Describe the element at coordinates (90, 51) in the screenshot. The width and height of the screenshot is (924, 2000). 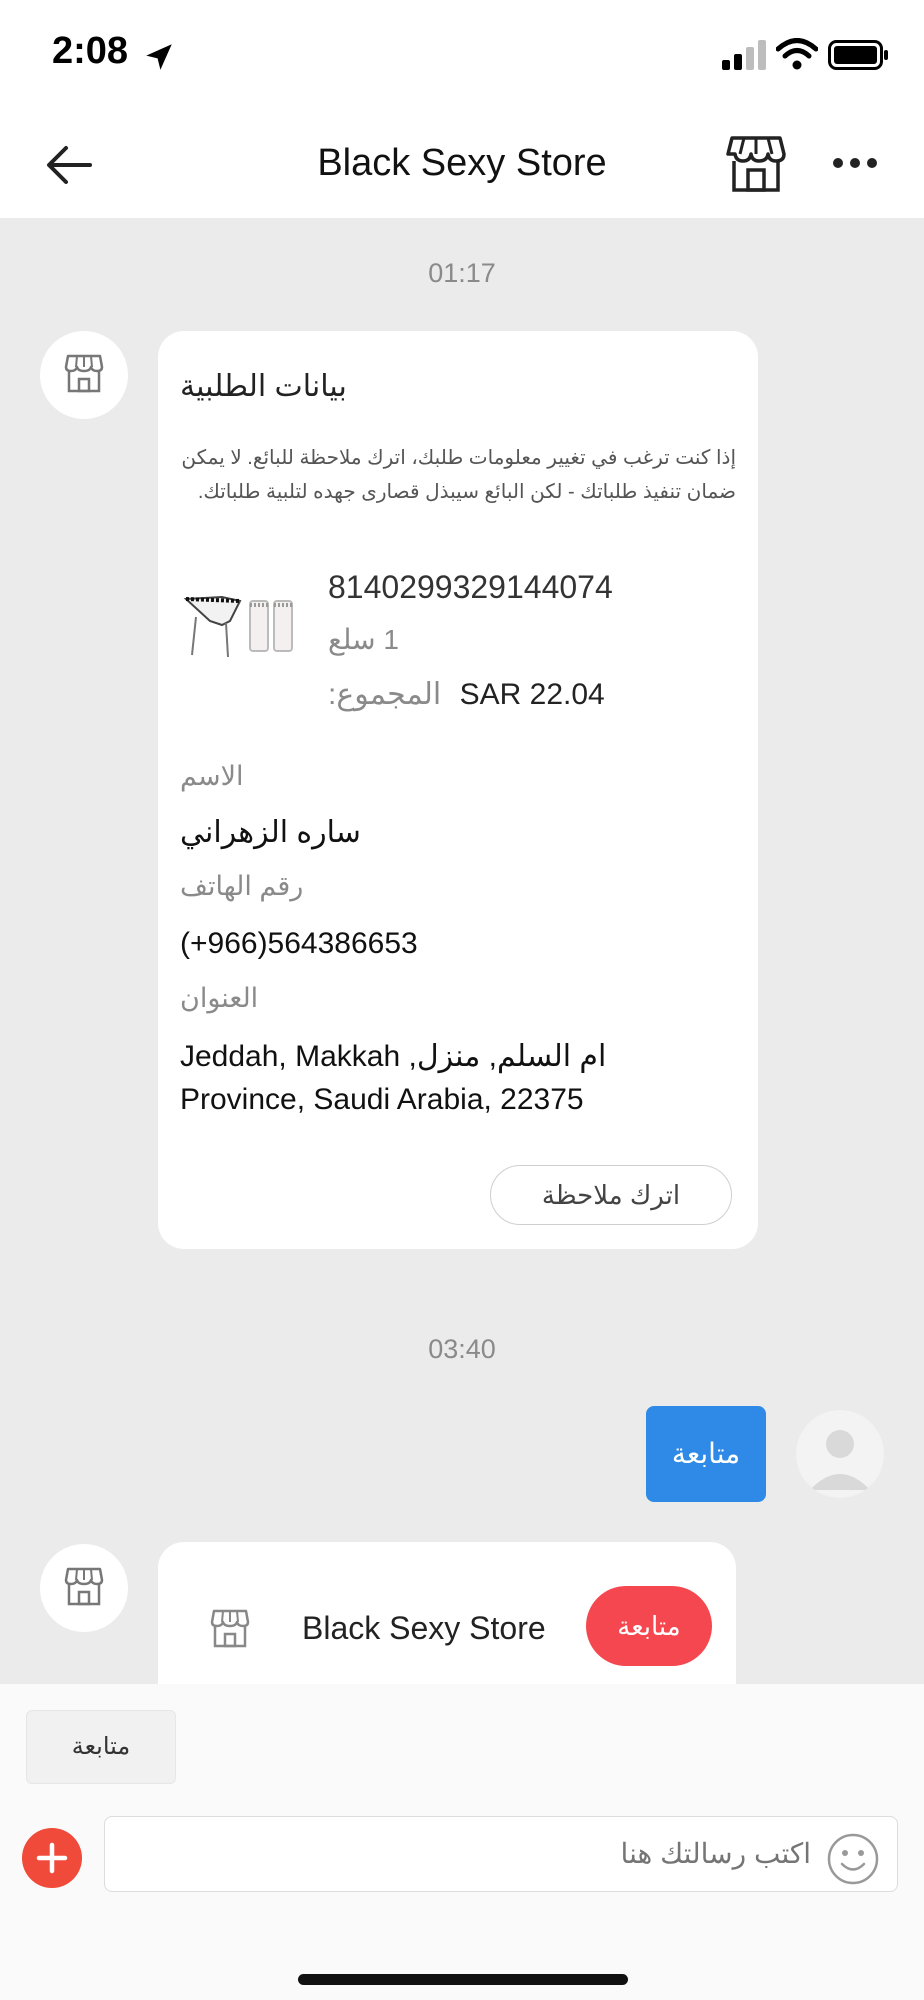
I see `status-time: 2:08` at that location.